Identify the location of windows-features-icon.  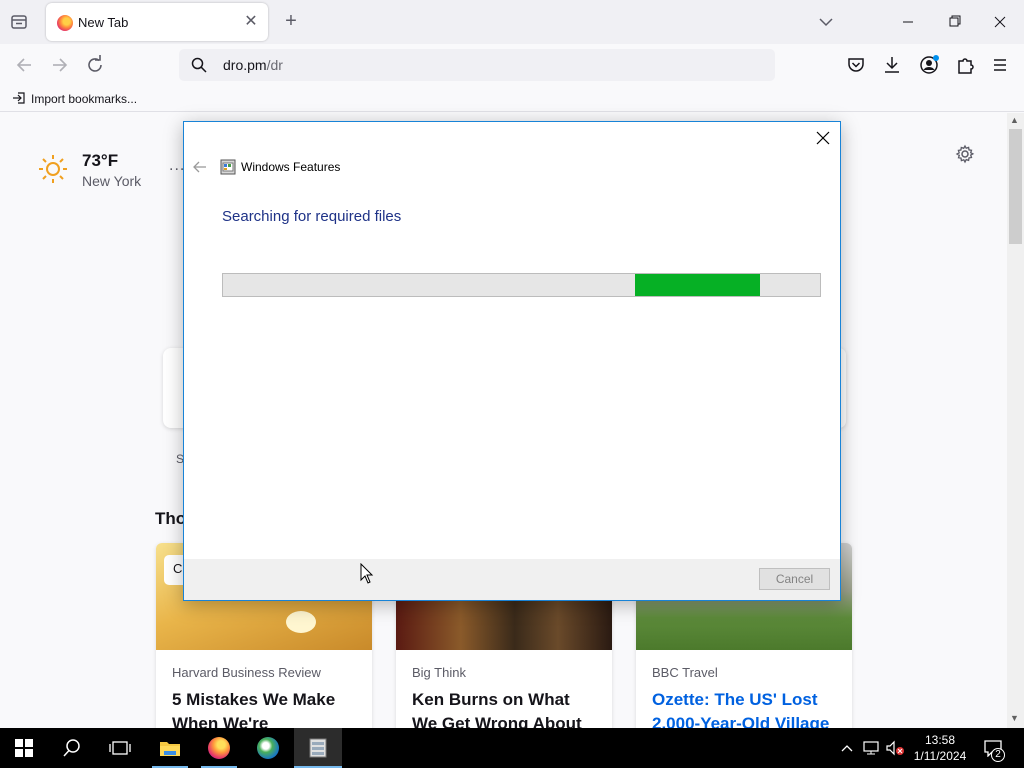
(228, 167).